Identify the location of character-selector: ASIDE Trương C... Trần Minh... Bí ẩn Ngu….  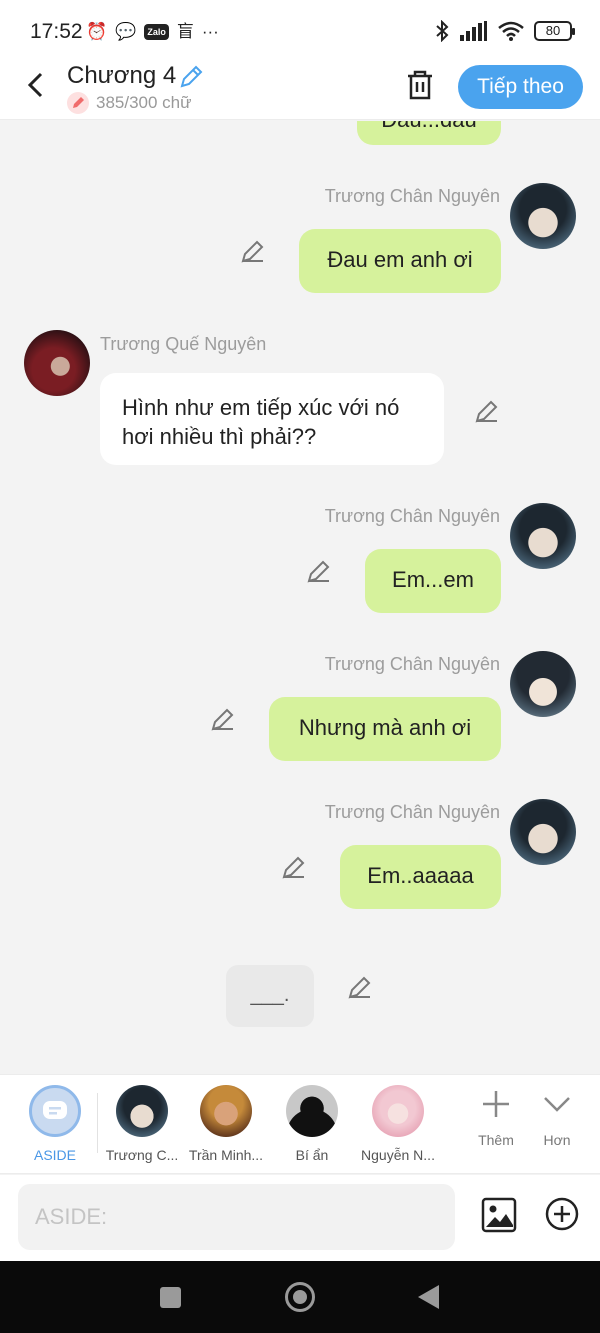
(300, 1124).